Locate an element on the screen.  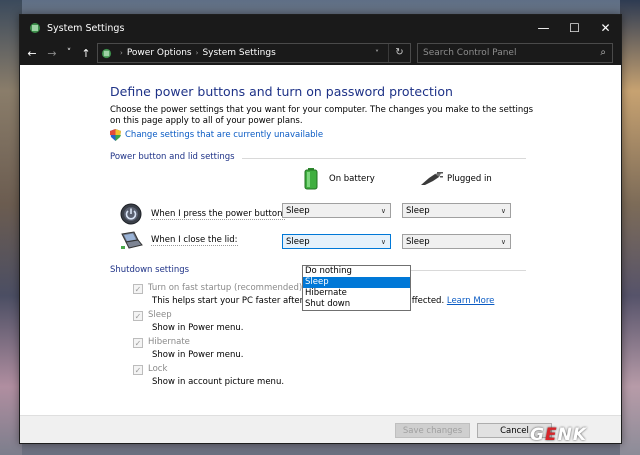
power-button-battery-value: Sleep is located at coordinates (298, 210).